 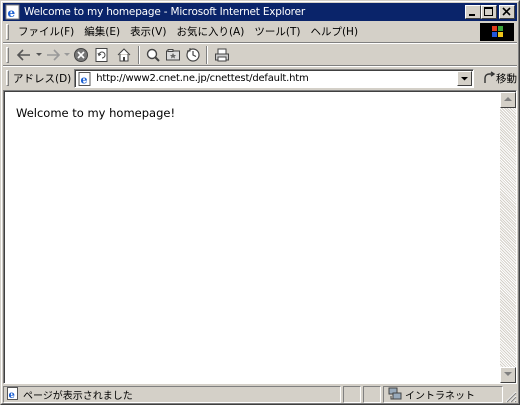 I want to click on close-button, so click(x=507, y=12).